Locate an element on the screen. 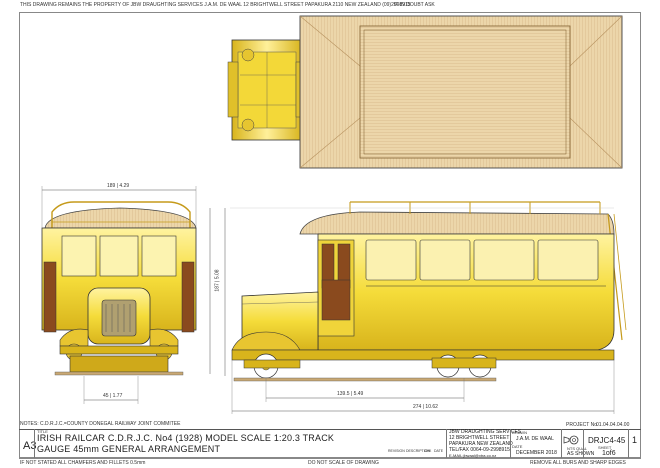 This screenshot has height=468, width=660. chk-col-label: CHK is located at coordinates (428, 451).